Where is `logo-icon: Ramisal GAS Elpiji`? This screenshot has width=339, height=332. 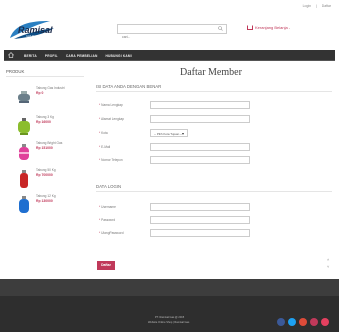 logo-icon: Ramisal GAS Elpiji is located at coordinates (32, 29).